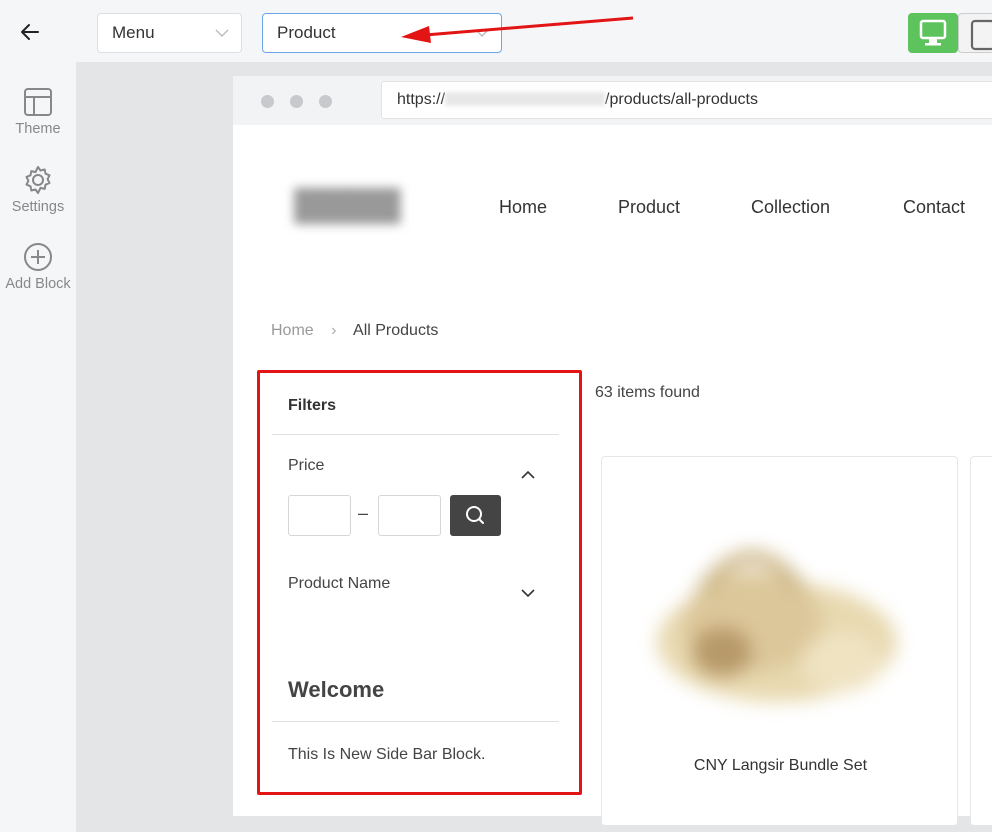  Describe the element at coordinates (780, 765) in the screenshot. I see `product-name: CNY Langsir Bundle Set` at that location.